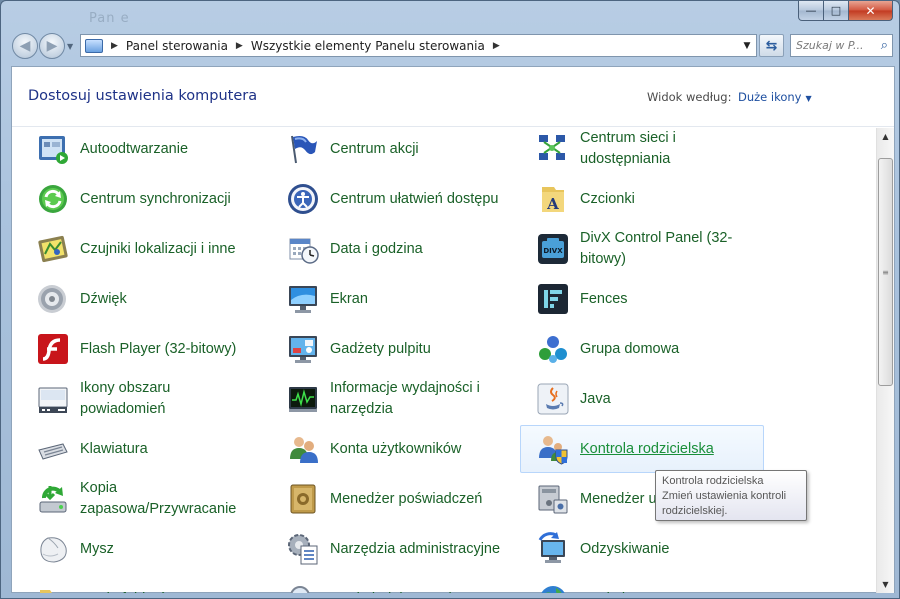 The height and width of the screenshot is (599, 900). I want to click on control-panel-item: Centrum ułatwień dostępu, so click(390, 199).